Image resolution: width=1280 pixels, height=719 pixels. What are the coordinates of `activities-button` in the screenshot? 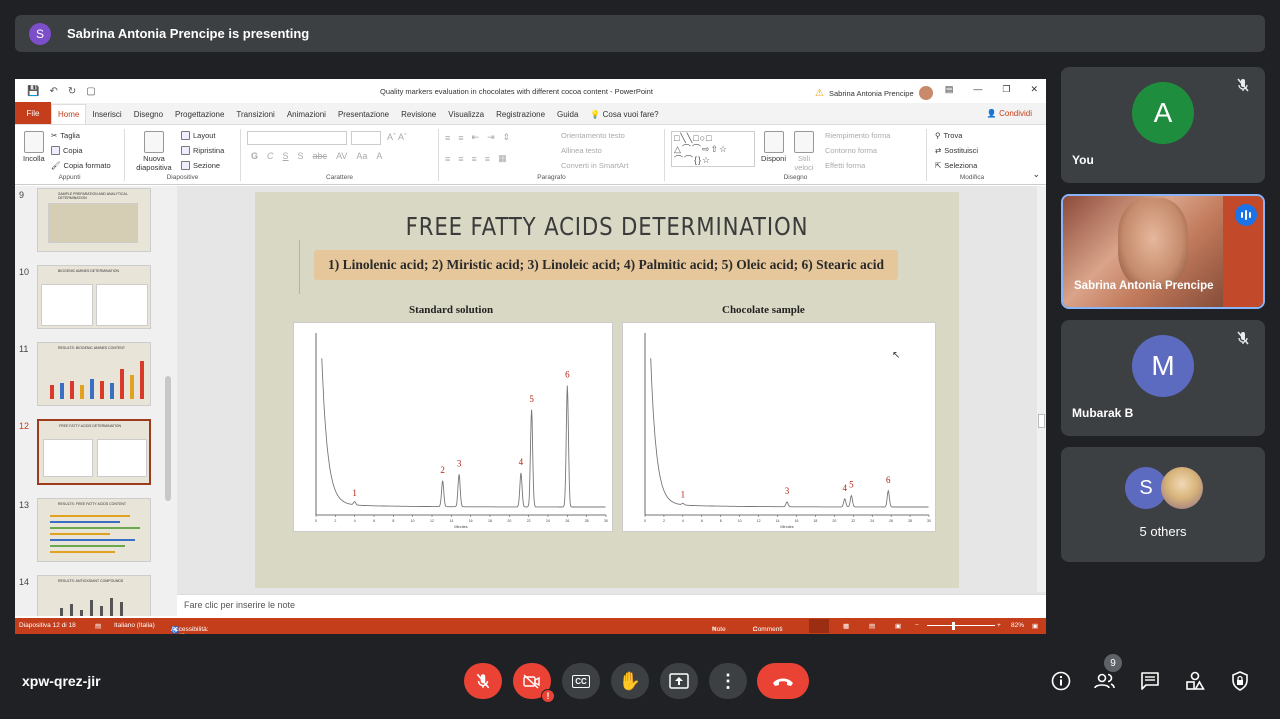 It's located at (1195, 681).